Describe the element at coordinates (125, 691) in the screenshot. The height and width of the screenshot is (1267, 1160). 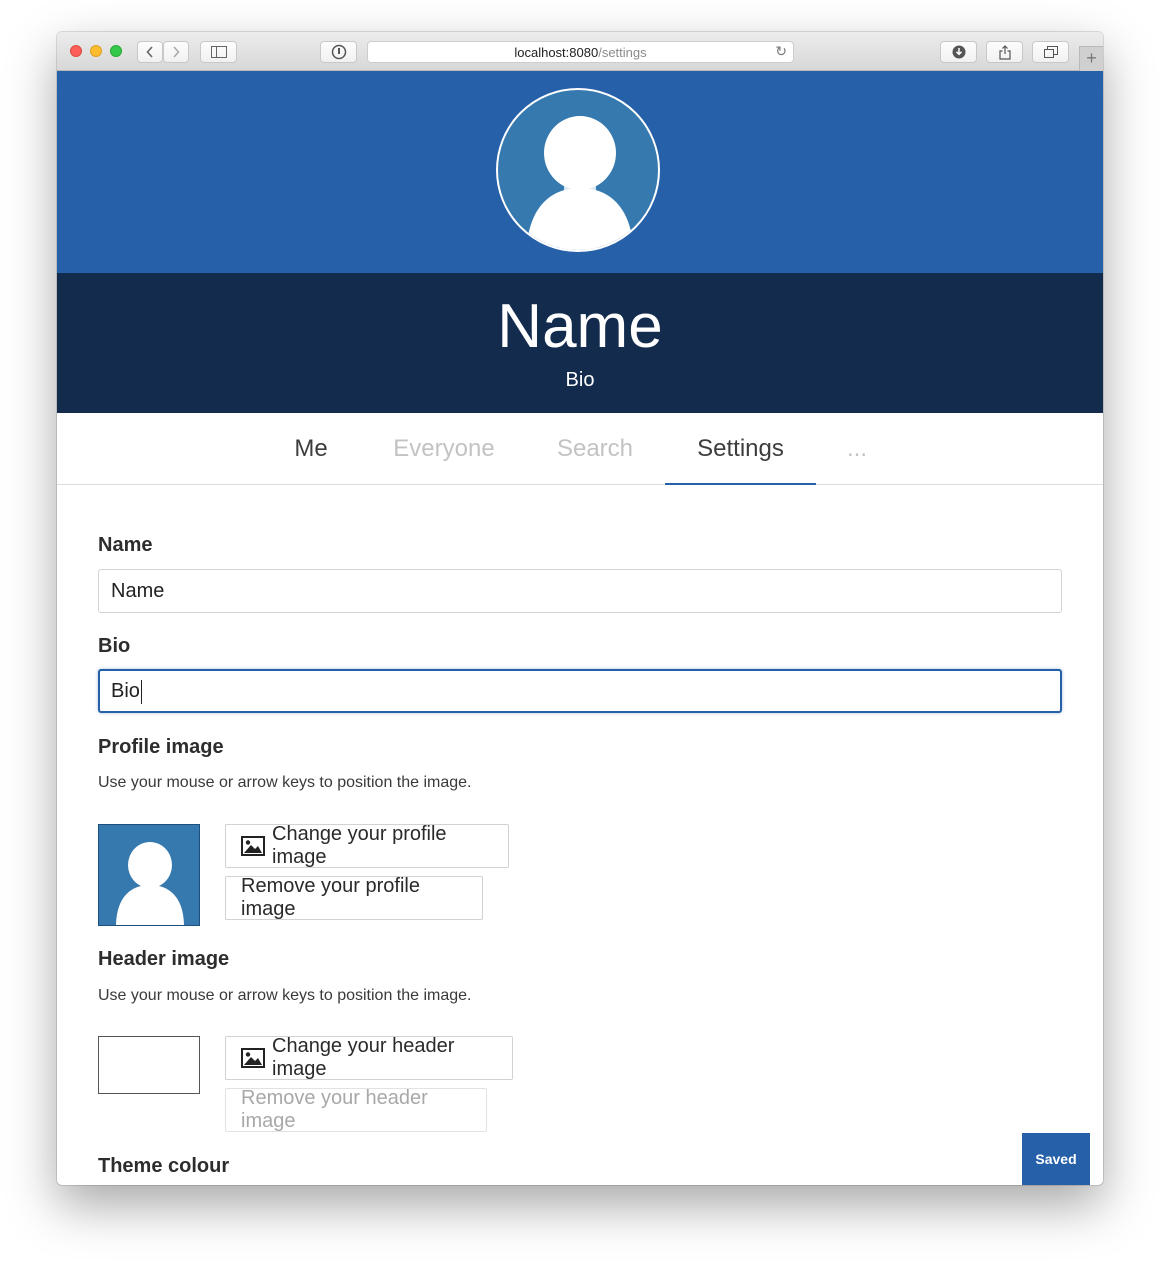
I see `bio-field-value: Bio` at that location.